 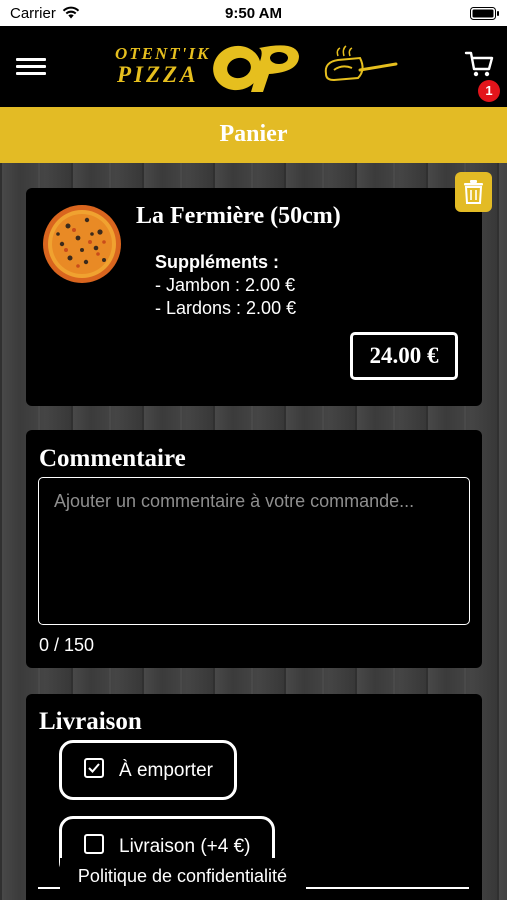 What do you see at coordinates (489, 91) in the screenshot?
I see `cart-count-badge: 1` at bounding box center [489, 91].